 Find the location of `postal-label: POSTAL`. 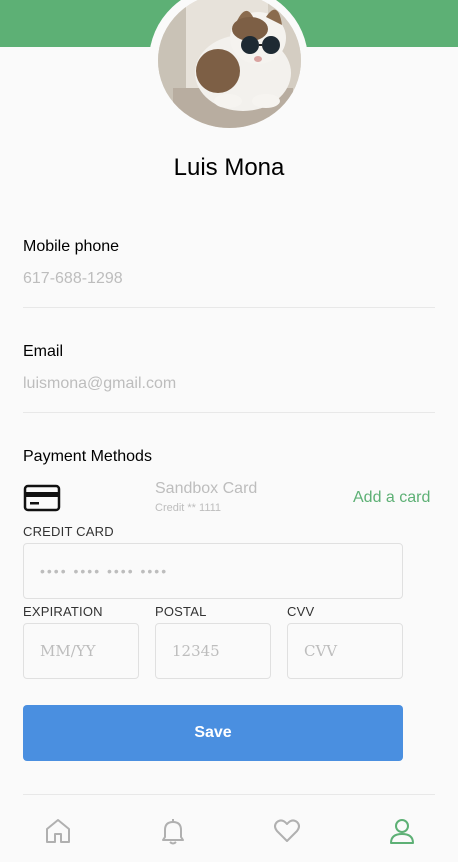

postal-label: POSTAL is located at coordinates (181, 611).